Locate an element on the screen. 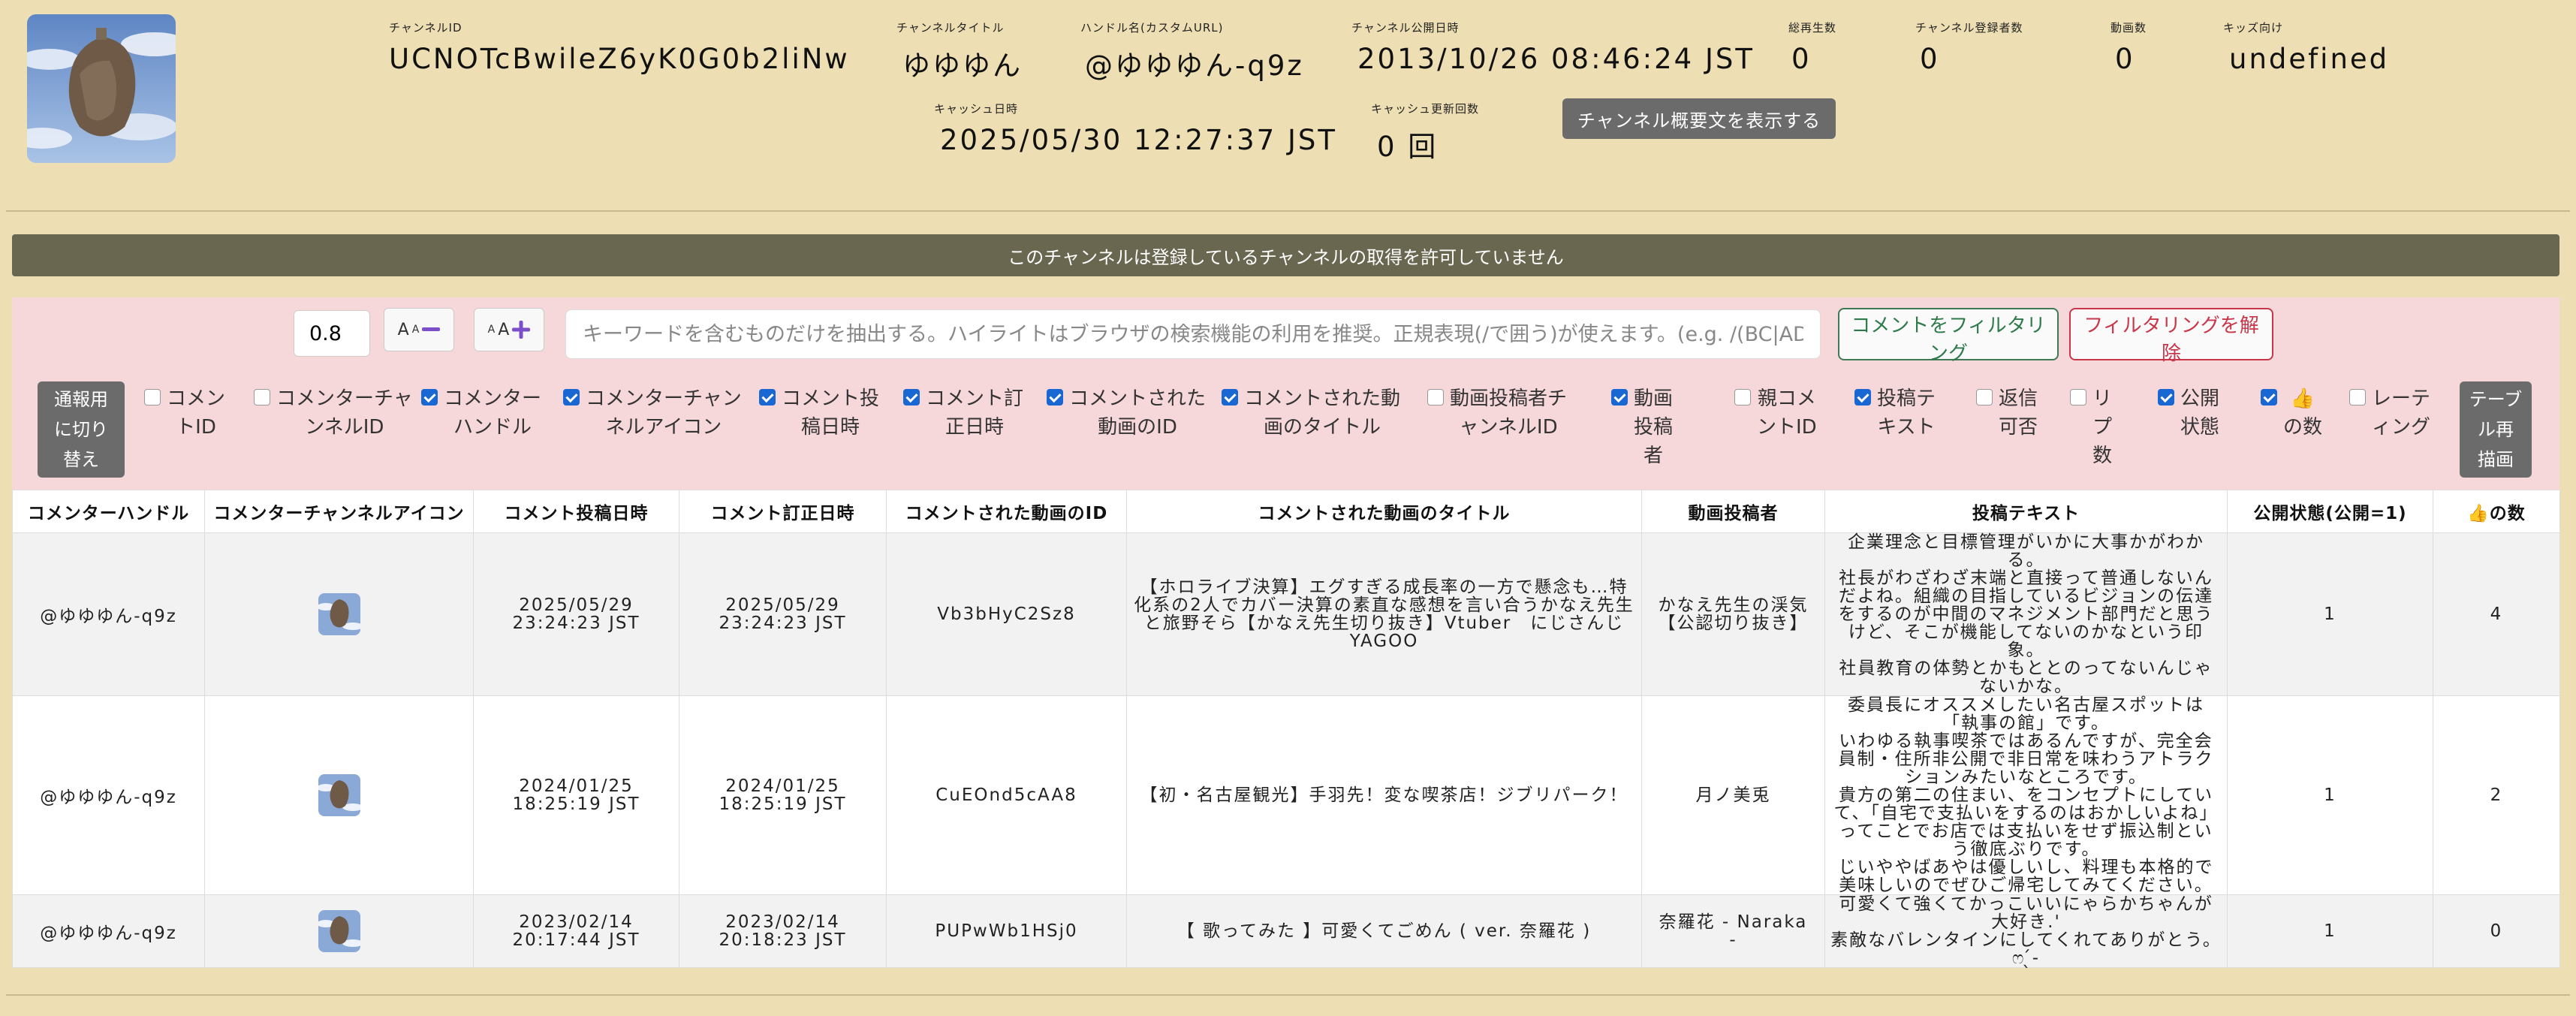 The width and height of the screenshot is (2576, 1016). column-toggle-label: コメンターチャン ネルアイコン is located at coordinates (664, 413).